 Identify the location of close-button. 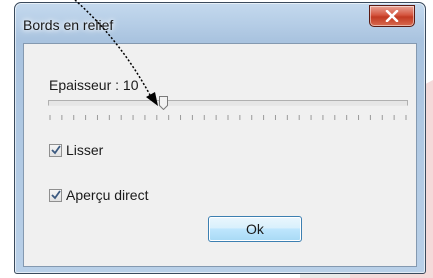
(392, 16).